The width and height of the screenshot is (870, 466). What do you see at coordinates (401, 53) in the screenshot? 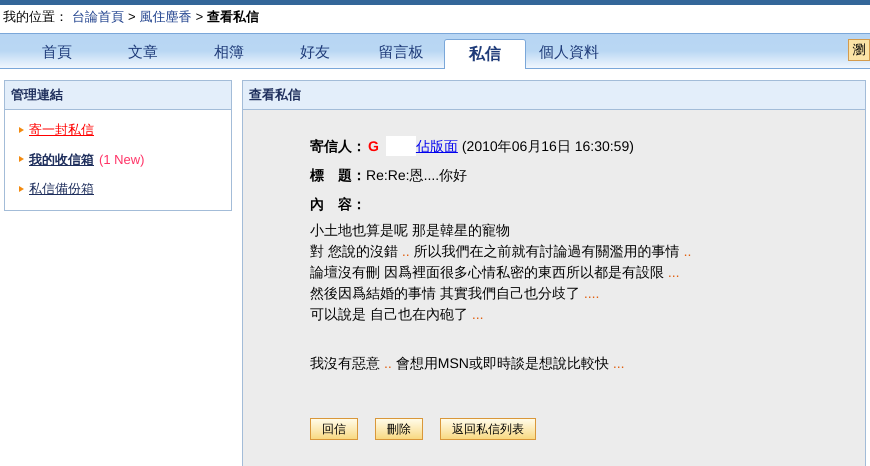
I see `nav-tab: 留言板` at bounding box center [401, 53].